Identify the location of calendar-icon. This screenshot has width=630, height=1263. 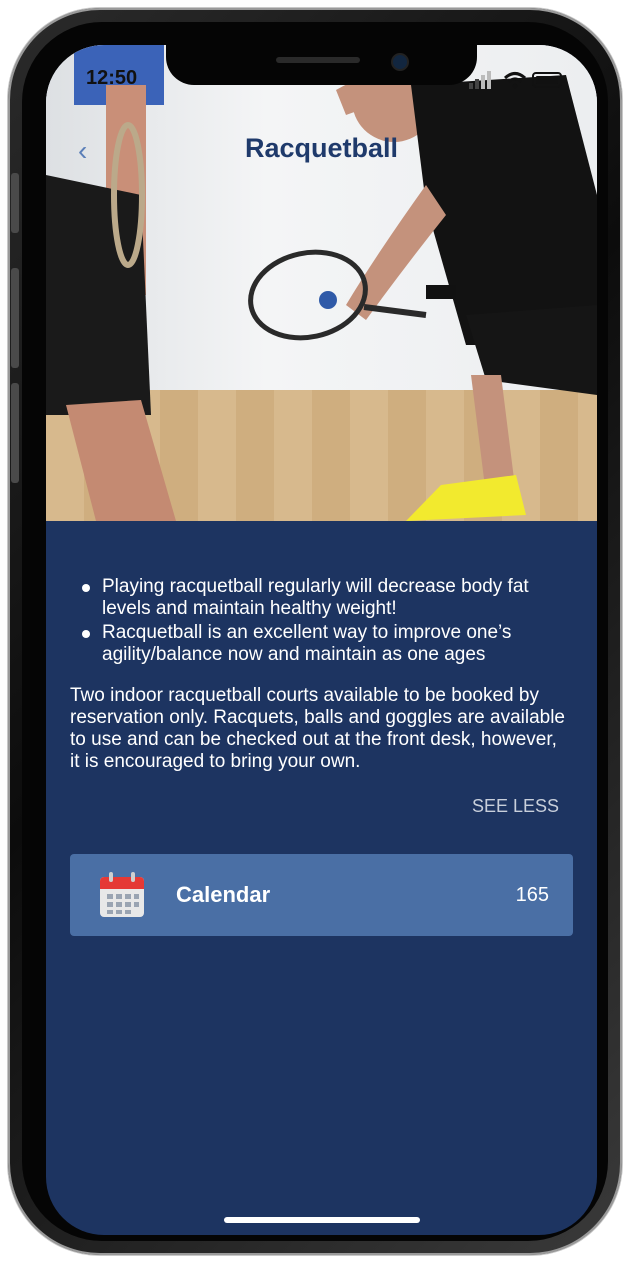
(122, 894).